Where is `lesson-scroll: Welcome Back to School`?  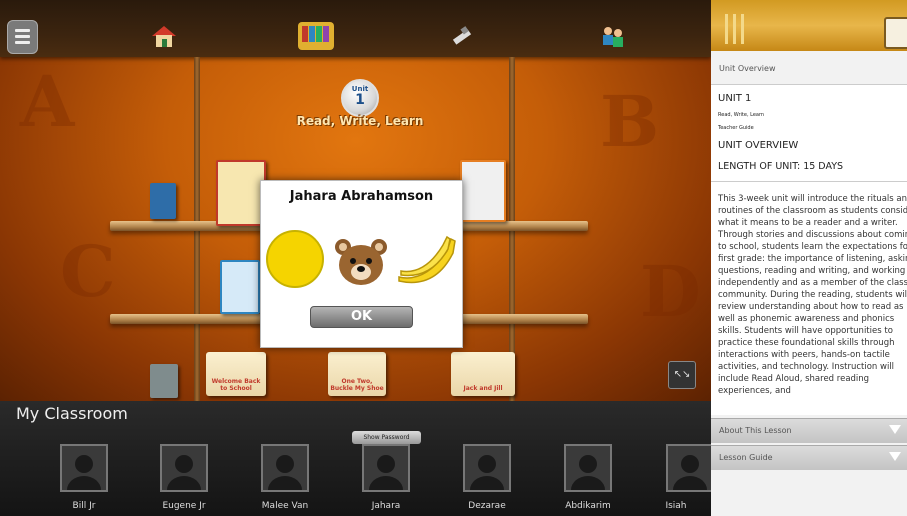 lesson-scroll: Welcome Back to School is located at coordinates (236, 374).